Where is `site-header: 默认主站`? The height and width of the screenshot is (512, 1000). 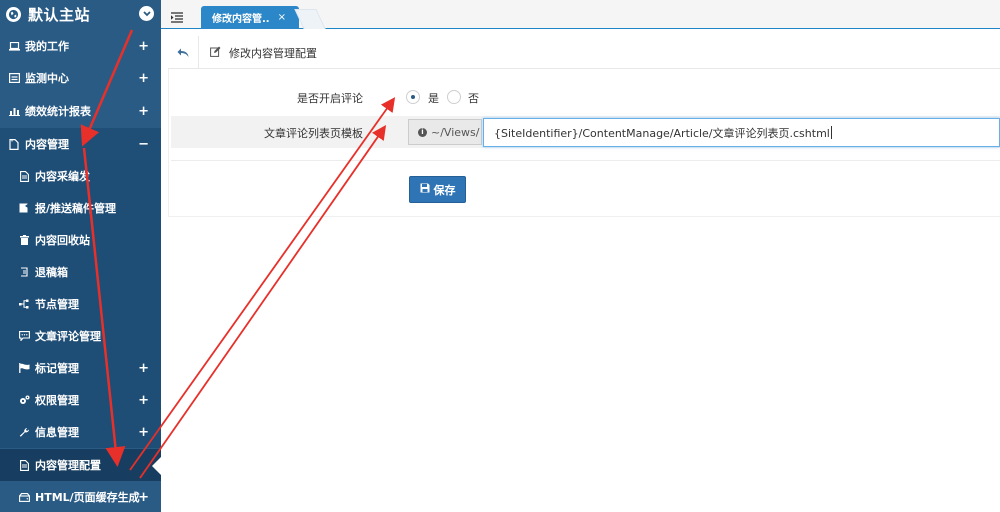 site-header: 默认主站 is located at coordinates (80, 14).